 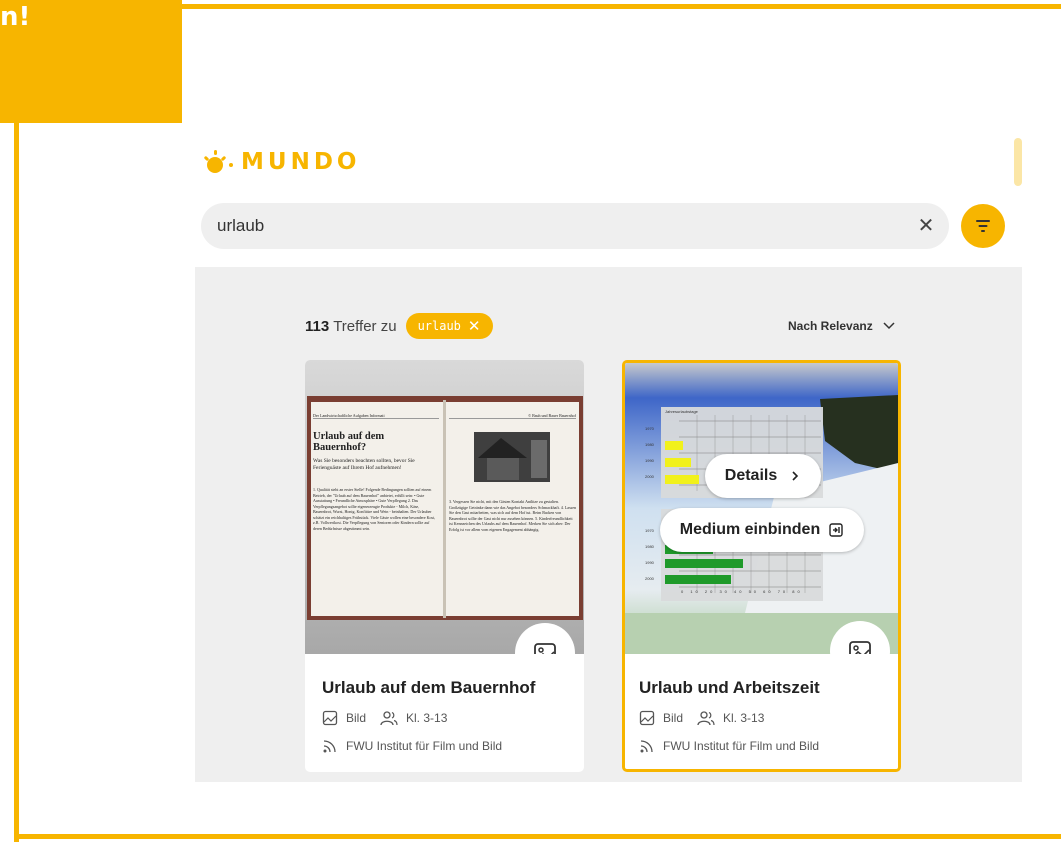 I want to click on chart-title: Jahresurlaubstage, so click(x=681, y=411).